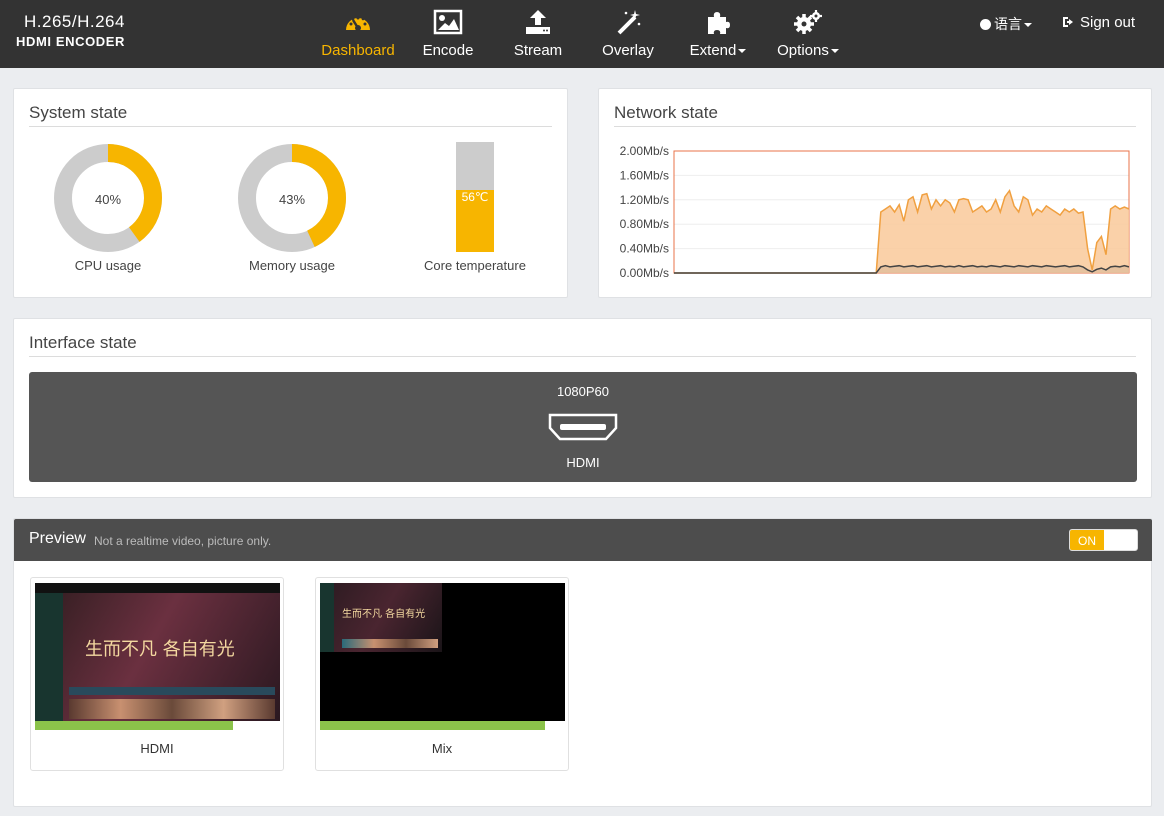  Describe the element at coordinates (644, 224) in the screenshot. I see `y-tick-label: 0.80Mb/s` at that location.